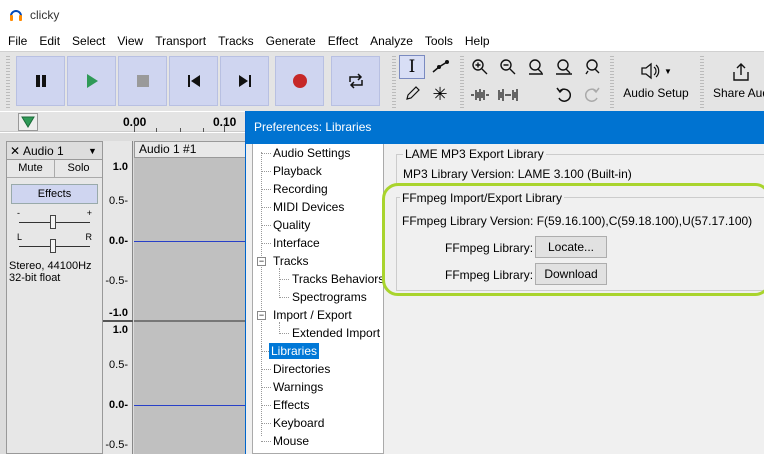 The height and width of the screenshot is (454, 764). I want to click on record-button, so click(299, 81).